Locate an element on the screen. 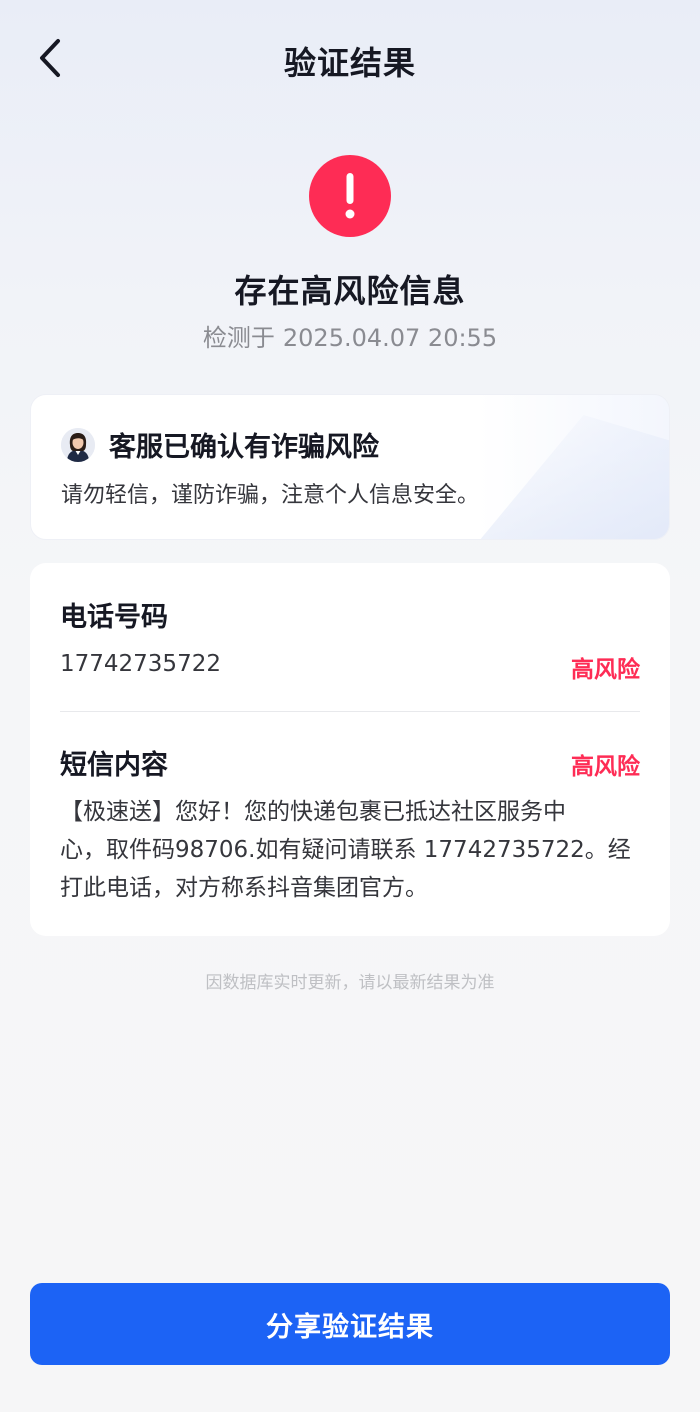  phone-number: 17742735722 is located at coordinates (140, 664).